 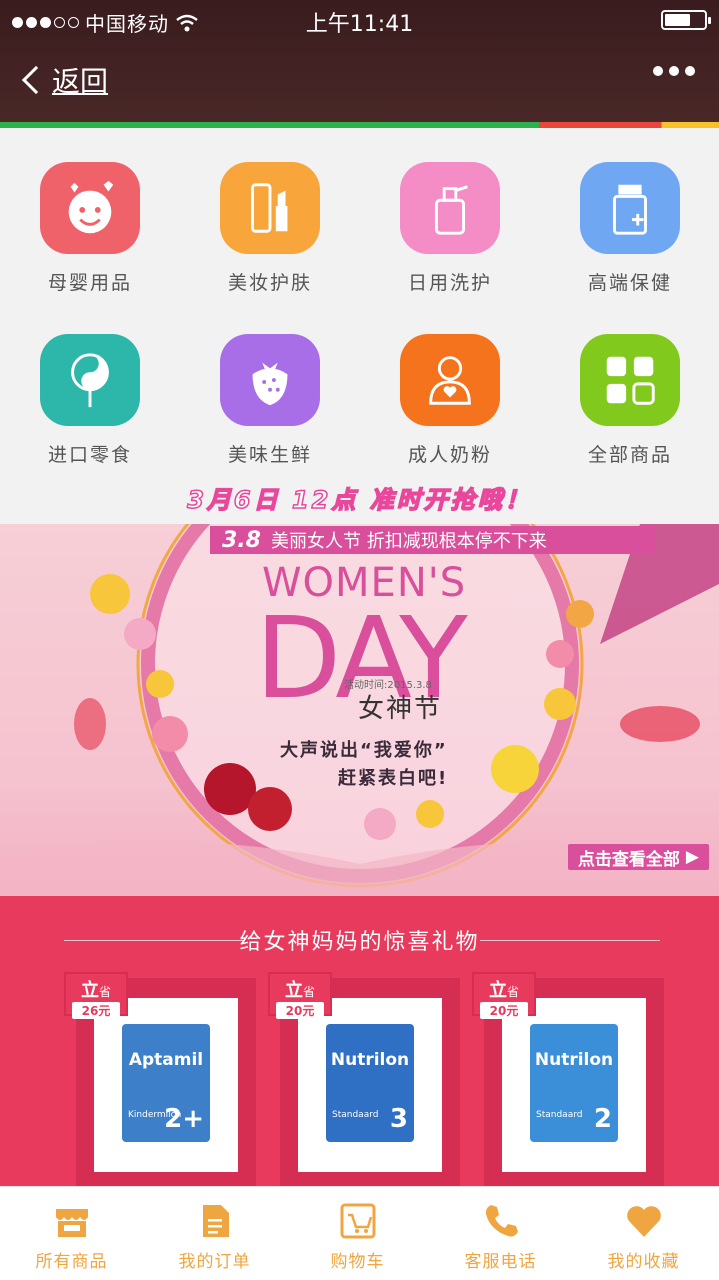 I want to click on strawberry-icon, so click(x=270, y=380).